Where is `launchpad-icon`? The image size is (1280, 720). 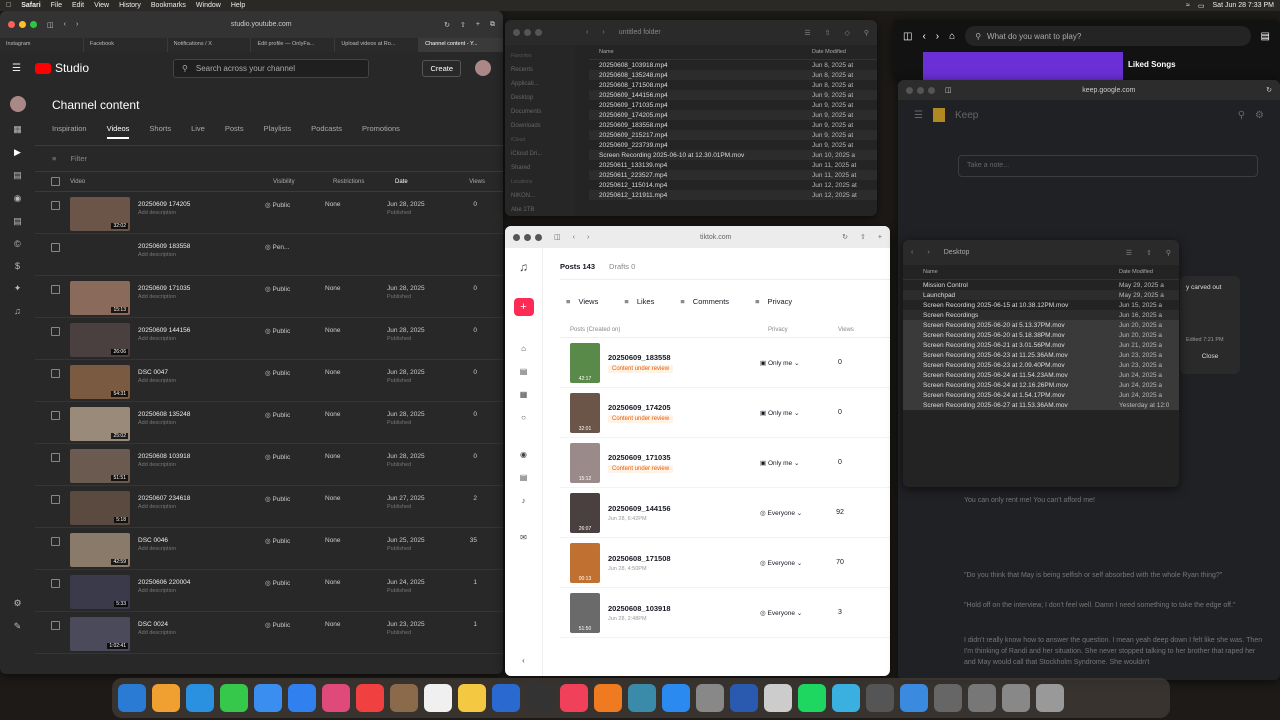 launchpad-icon is located at coordinates (166, 698).